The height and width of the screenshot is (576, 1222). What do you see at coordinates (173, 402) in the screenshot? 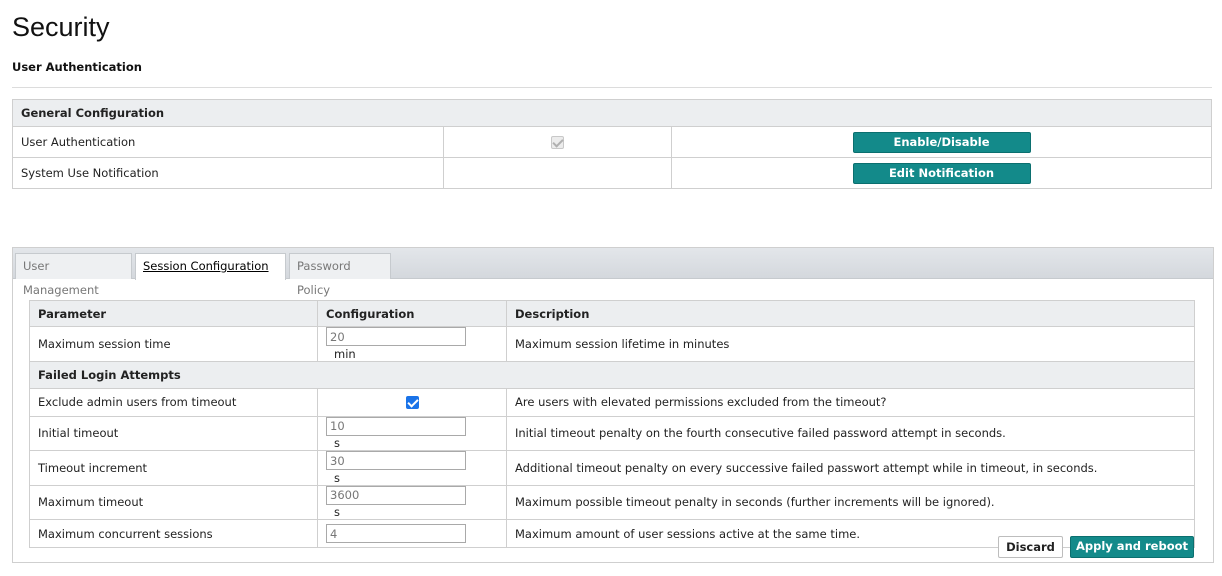
I see `param-exclude-admin: Exclude admin users from timeout` at bounding box center [173, 402].